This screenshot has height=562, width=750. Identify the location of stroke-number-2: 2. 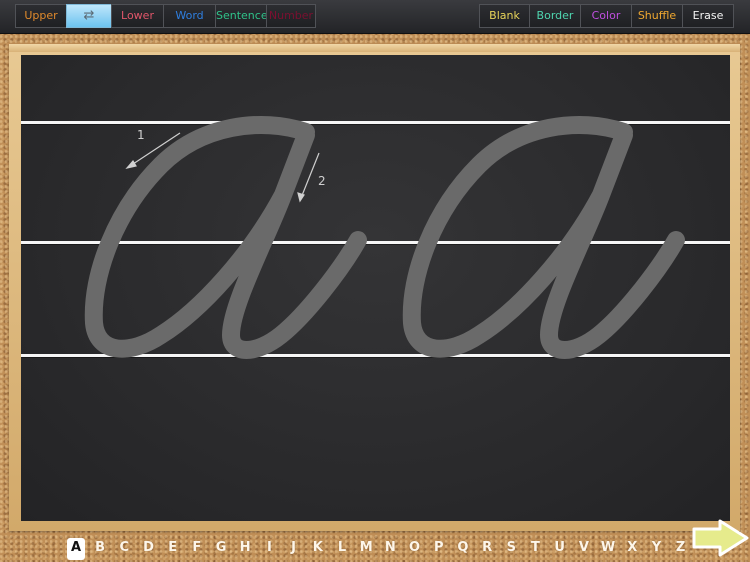
(322, 181).